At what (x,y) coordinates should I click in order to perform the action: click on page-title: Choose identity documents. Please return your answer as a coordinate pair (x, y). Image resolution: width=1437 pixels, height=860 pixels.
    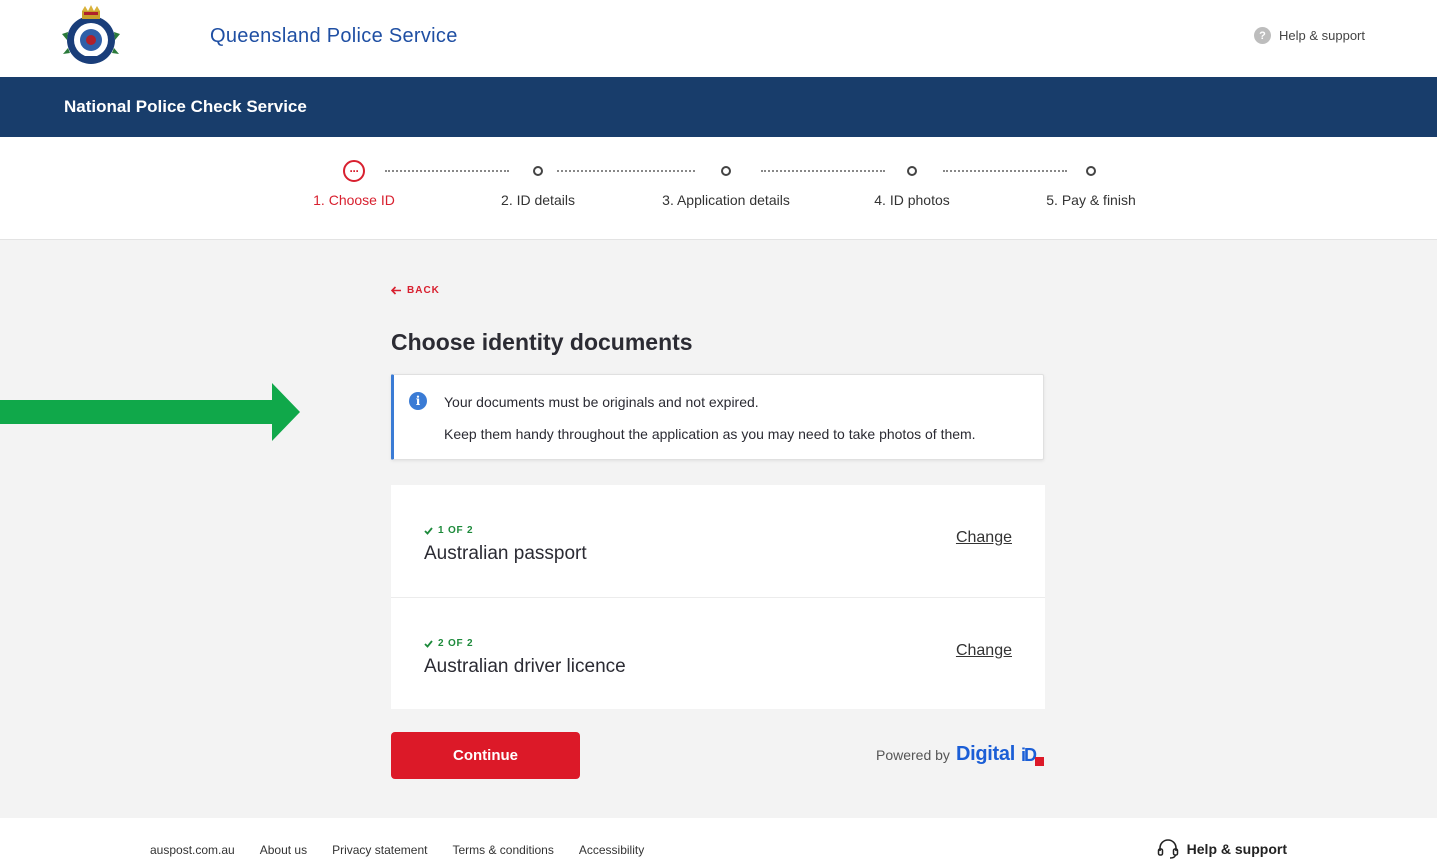
    Looking at the image, I should click on (542, 342).